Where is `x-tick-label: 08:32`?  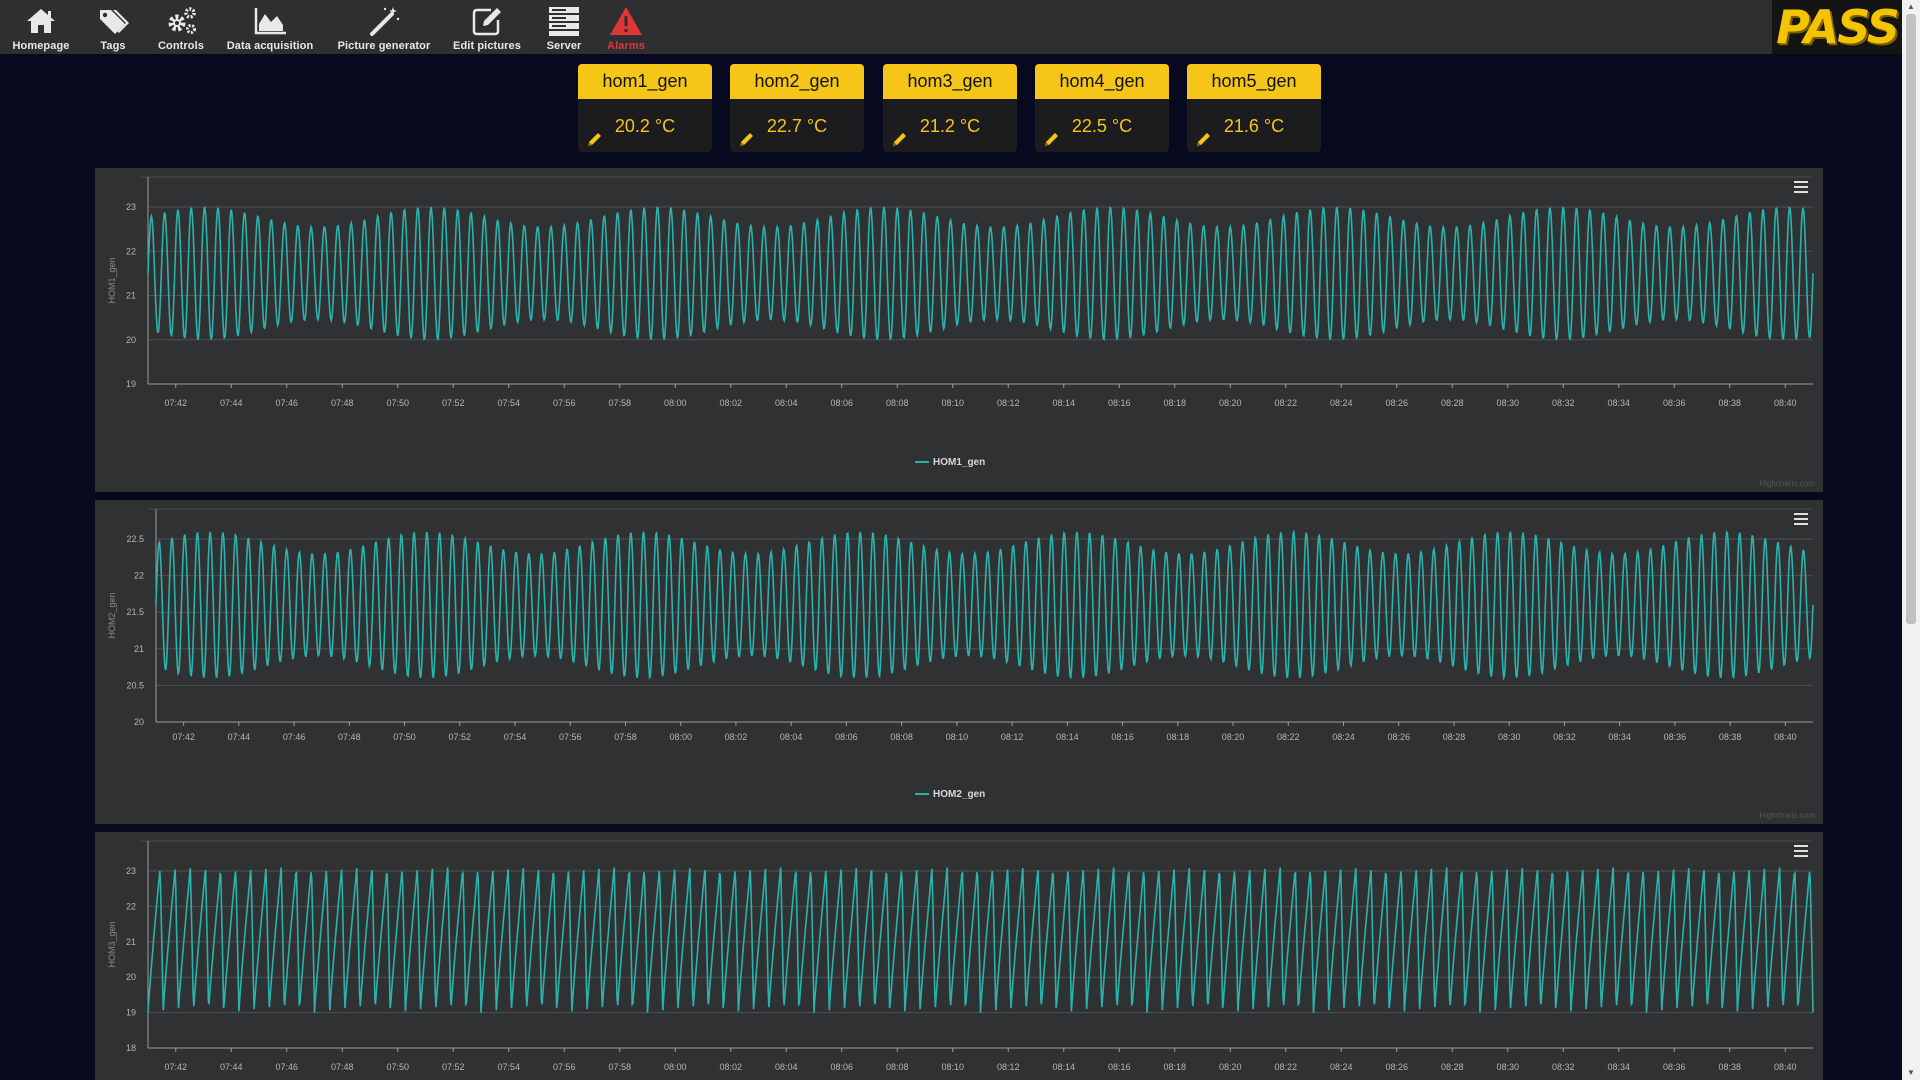
x-tick-label: 08:32 is located at coordinates (1564, 737).